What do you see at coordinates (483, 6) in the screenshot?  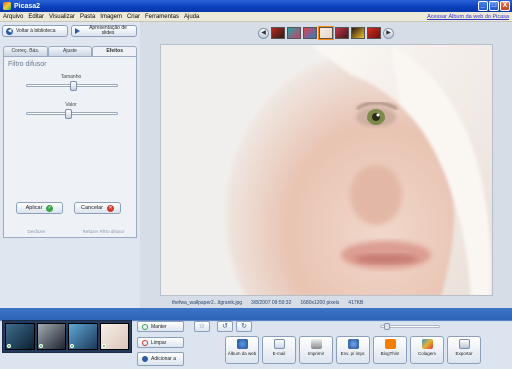 I see `minimize-button: _` at bounding box center [483, 6].